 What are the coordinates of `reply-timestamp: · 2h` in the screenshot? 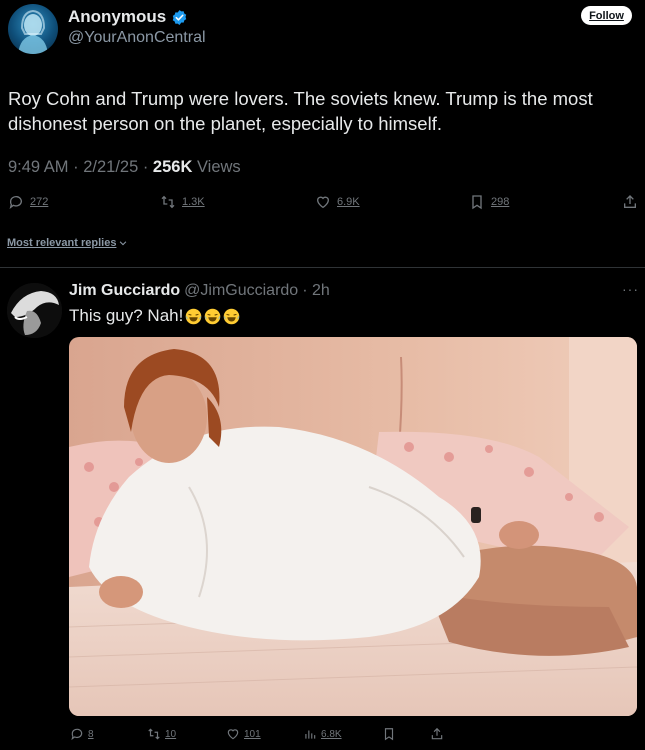 It's located at (316, 291).